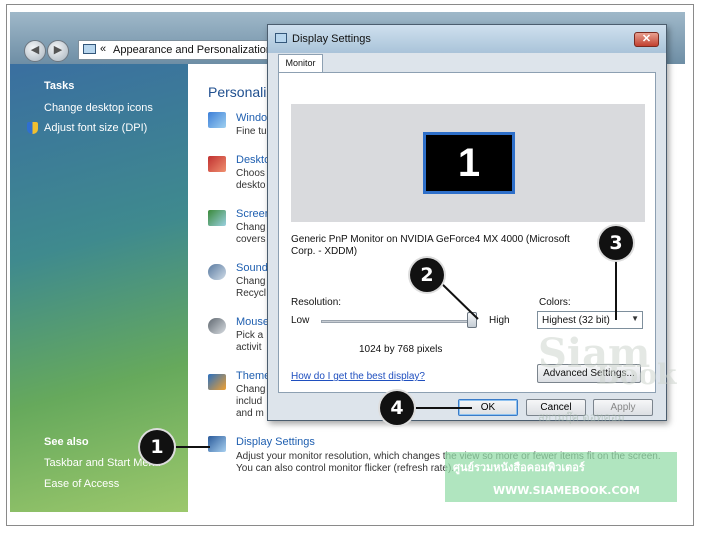 Image resolution: width=702 pixels, height=534 pixels. Describe the element at coordinates (581, 417) in the screenshot. I see `watermark-thai: สยามบุ๊ค ดอทคอม` at that location.